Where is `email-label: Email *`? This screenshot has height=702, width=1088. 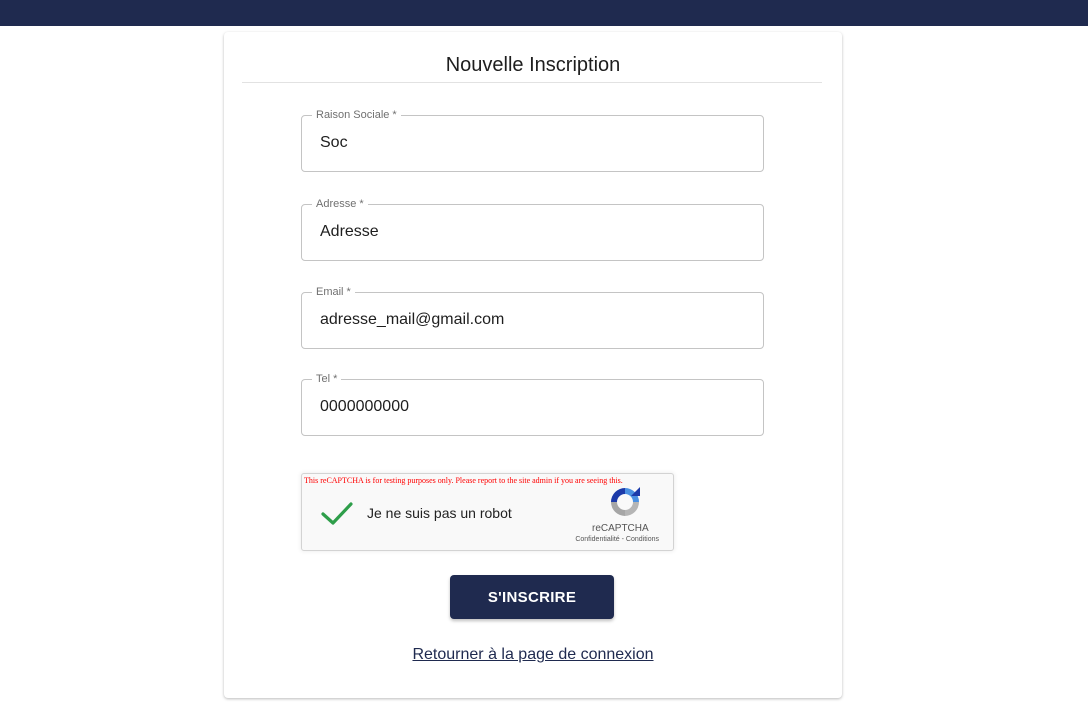 email-label: Email * is located at coordinates (333, 292).